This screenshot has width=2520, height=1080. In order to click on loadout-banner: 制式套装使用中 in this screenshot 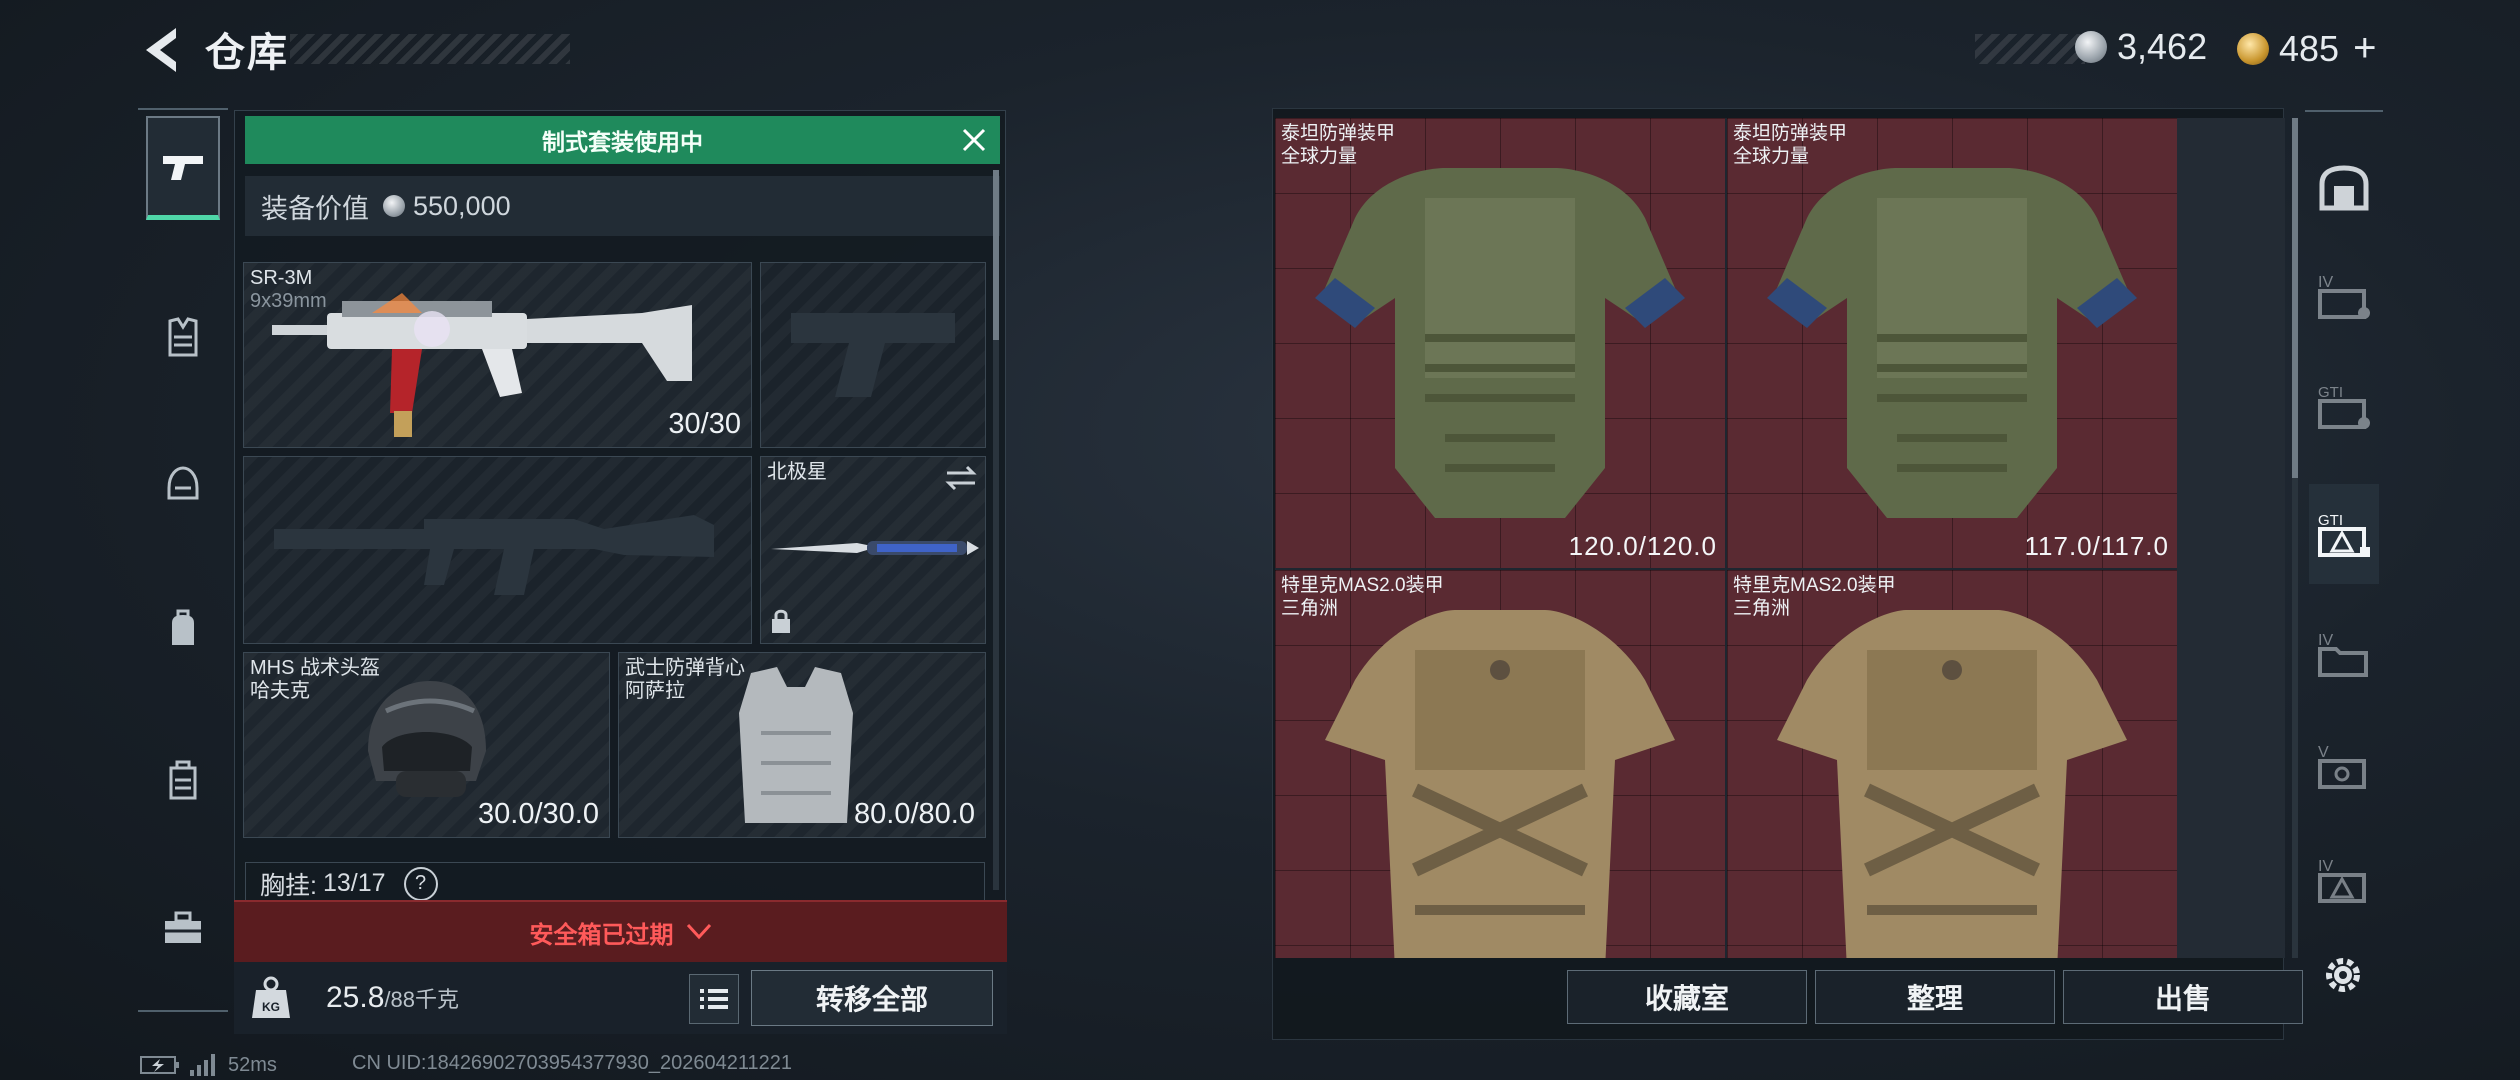, I will do `click(622, 140)`.